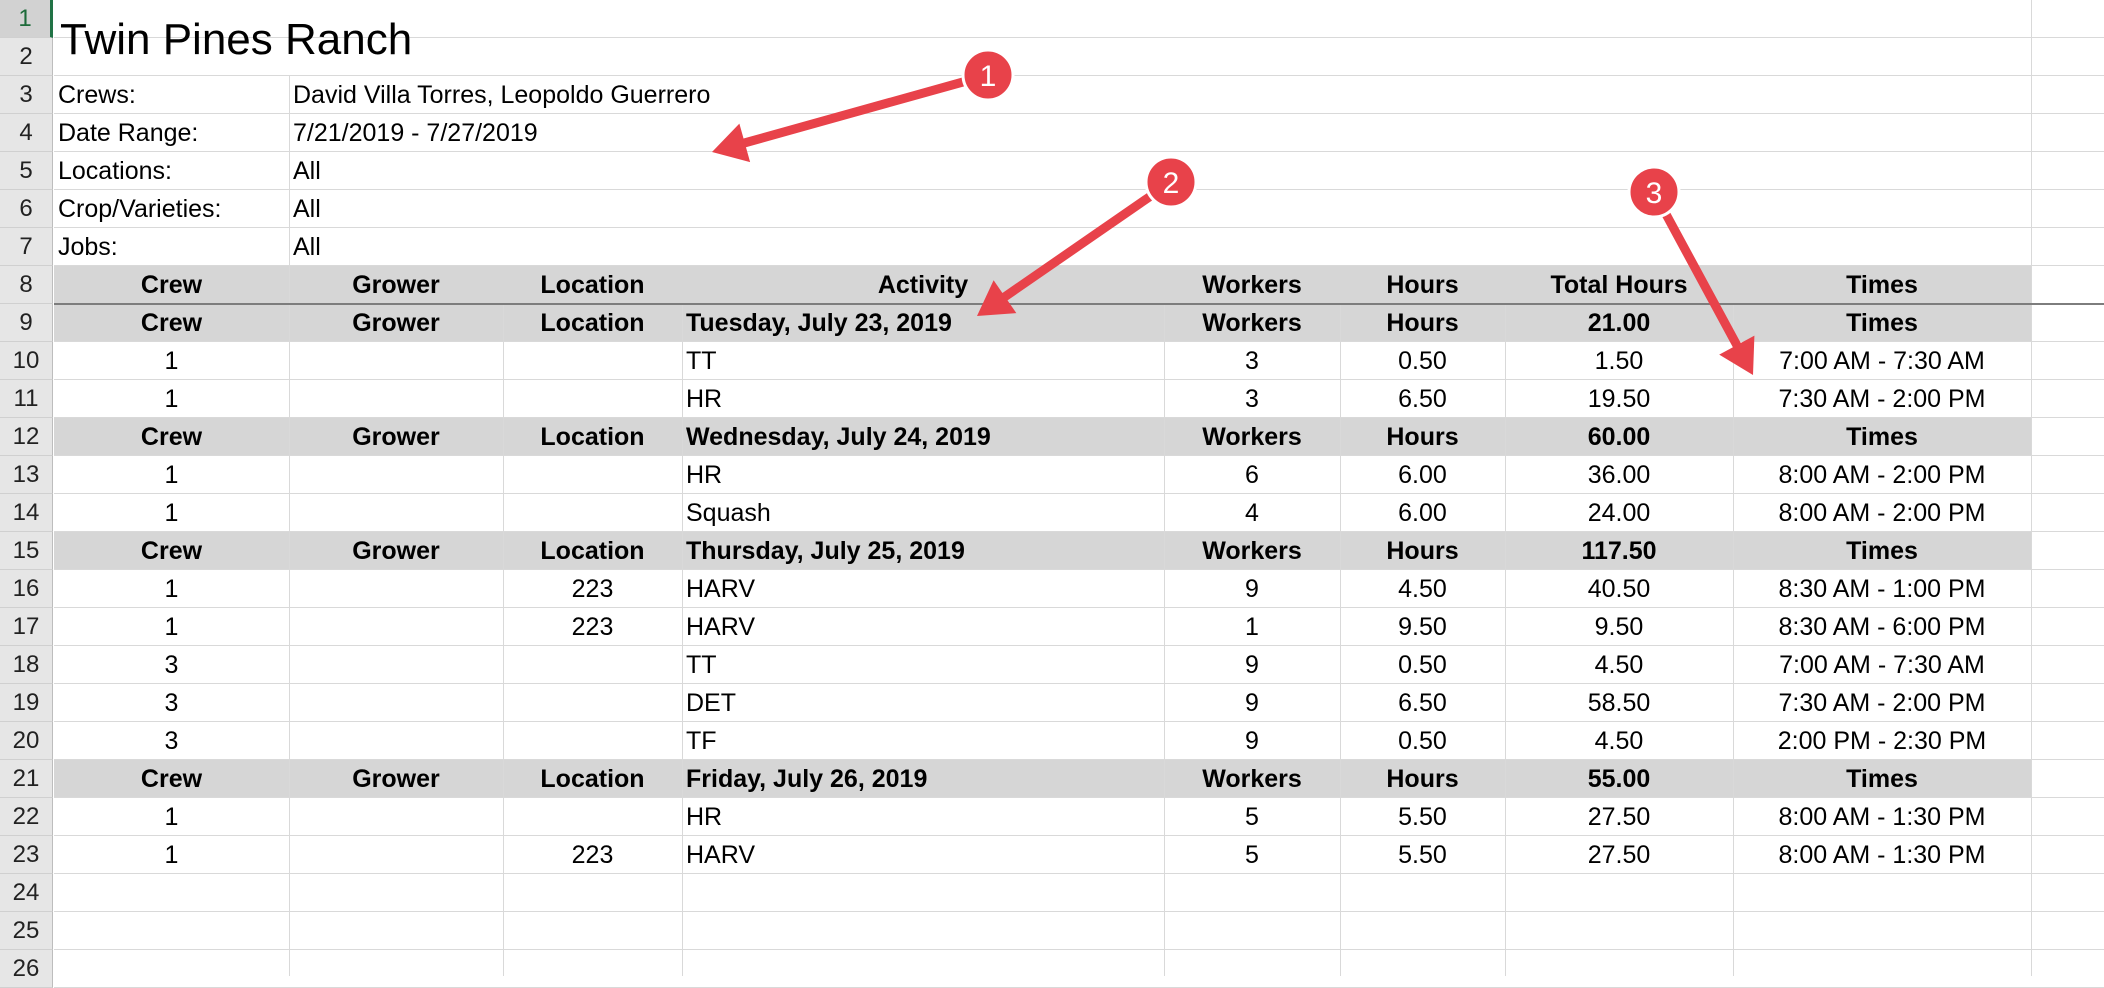  What do you see at coordinates (26, 361) in the screenshot?
I see `row-header-10: 10` at bounding box center [26, 361].